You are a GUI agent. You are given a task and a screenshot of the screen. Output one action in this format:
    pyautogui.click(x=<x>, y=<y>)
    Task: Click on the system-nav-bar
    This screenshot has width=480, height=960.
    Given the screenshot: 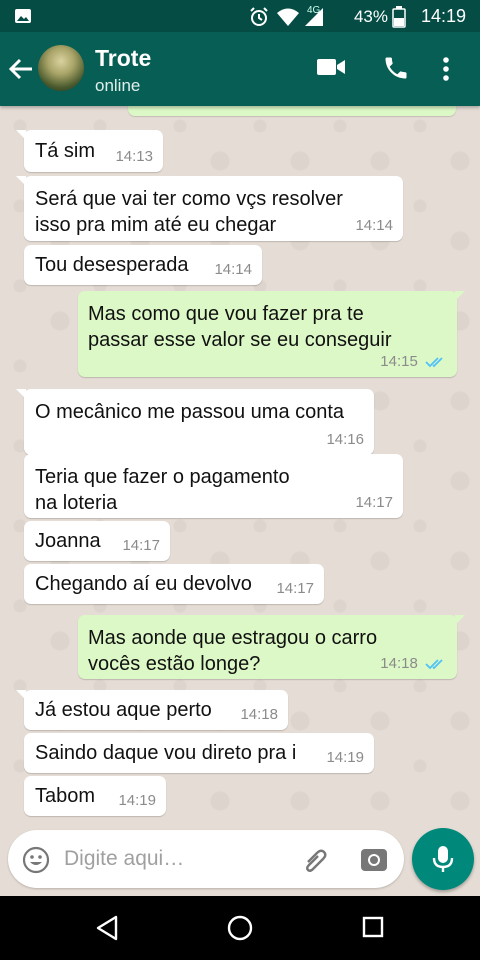 What is the action you would take?
    pyautogui.click(x=240, y=928)
    